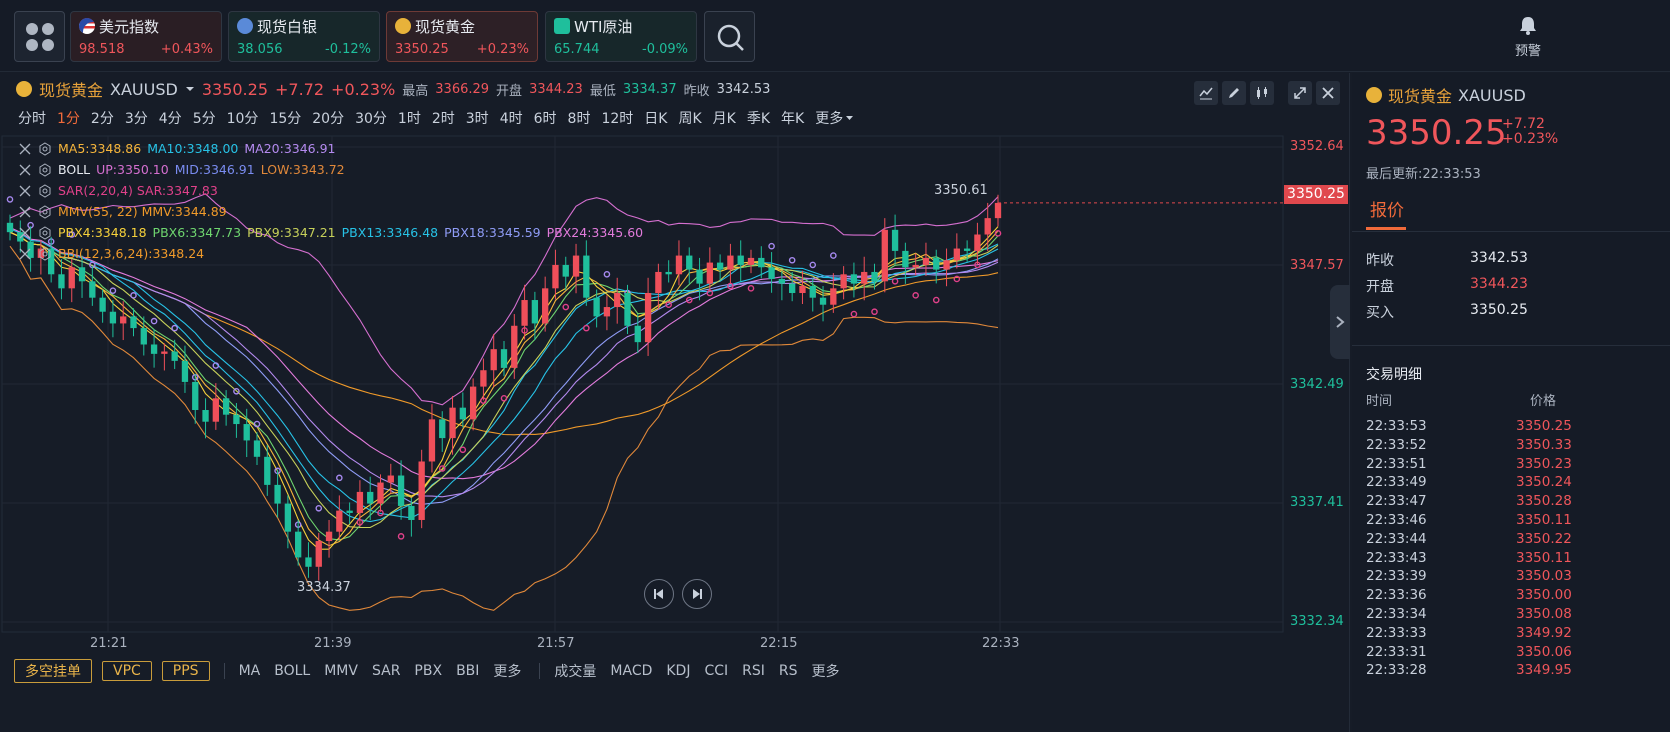  What do you see at coordinates (292, 671) in the screenshot?
I see `main-indicator-1: BOLL` at bounding box center [292, 671].